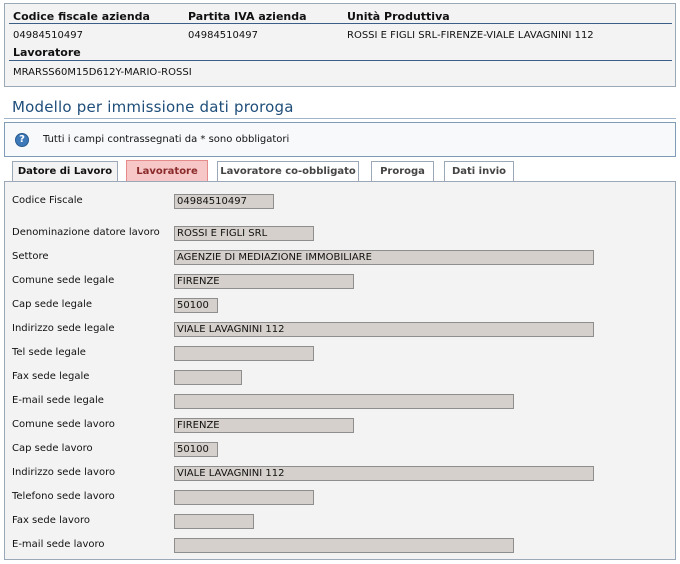  What do you see at coordinates (49, 352) in the screenshot?
I see `label-tel-sede-legale: Tel sede legale` at bounding box center [49, 352].